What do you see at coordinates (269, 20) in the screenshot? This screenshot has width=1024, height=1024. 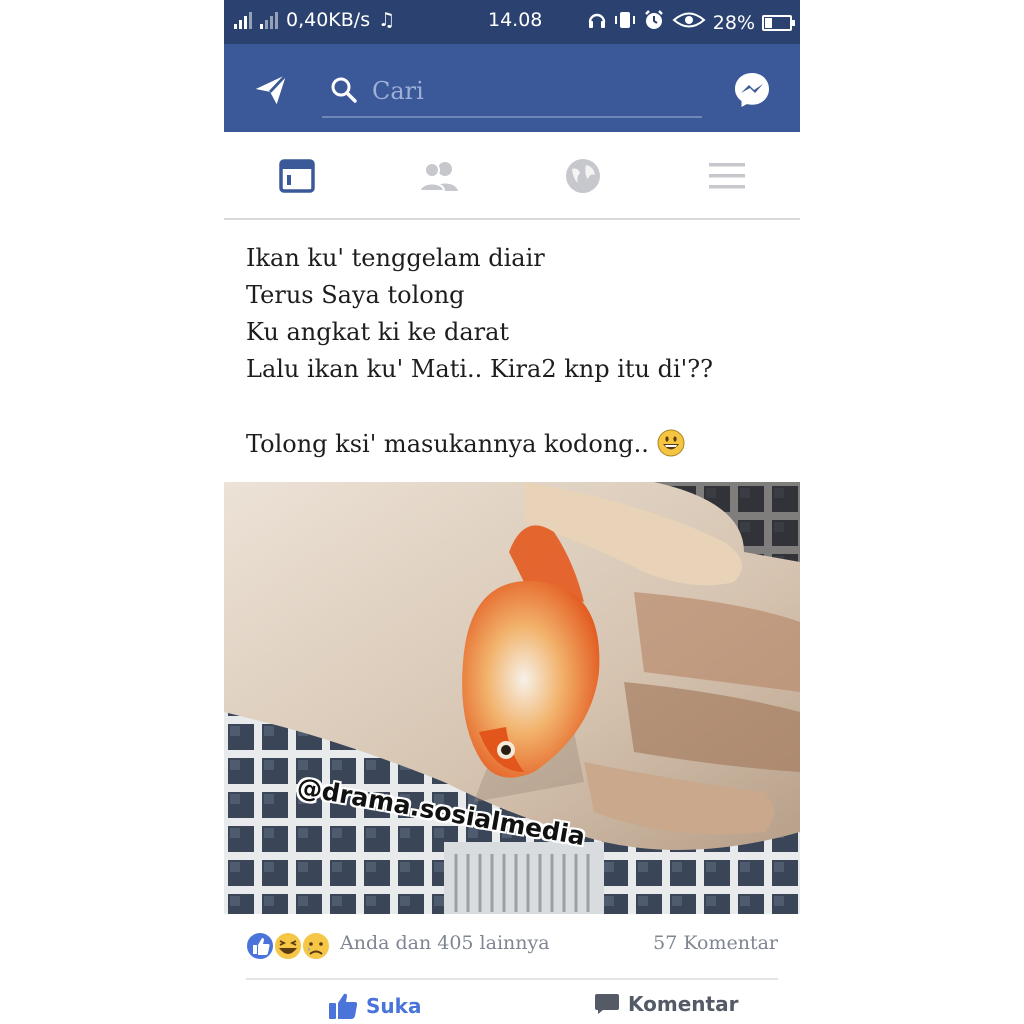 I see `signal-strength-2-icon` at bounding box center [269, 20].